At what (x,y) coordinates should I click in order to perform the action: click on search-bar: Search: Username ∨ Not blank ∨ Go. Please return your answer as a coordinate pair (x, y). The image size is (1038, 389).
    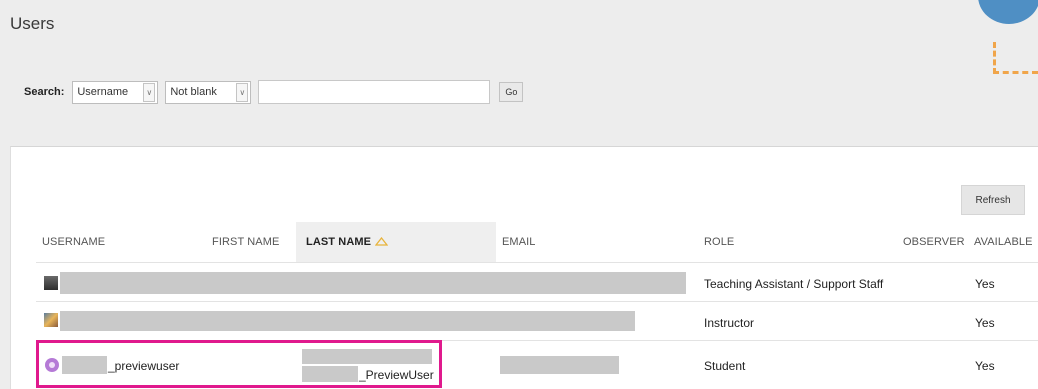
    Looking at the image, I should click on (274, 92).